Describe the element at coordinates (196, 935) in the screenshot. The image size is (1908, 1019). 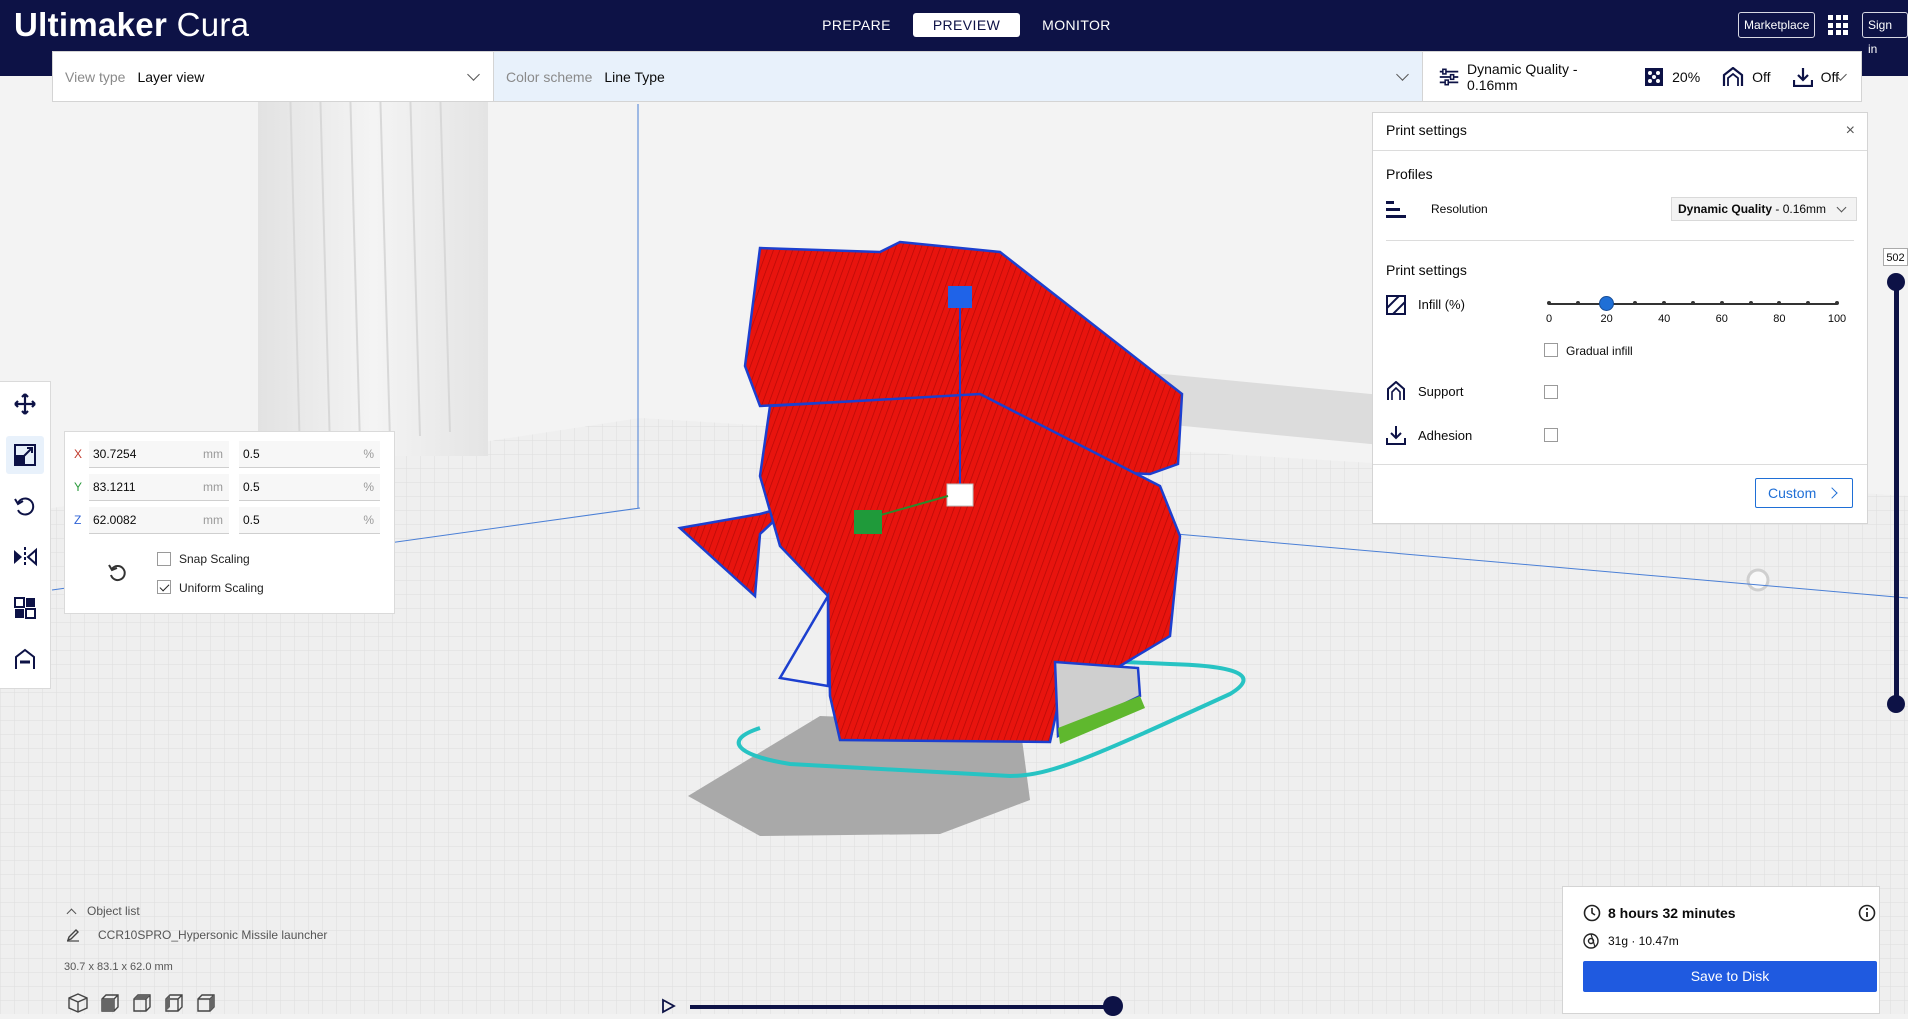
I see `object-list-item: CCR10SPRO_Hypersonic Missile launcher` at that location.